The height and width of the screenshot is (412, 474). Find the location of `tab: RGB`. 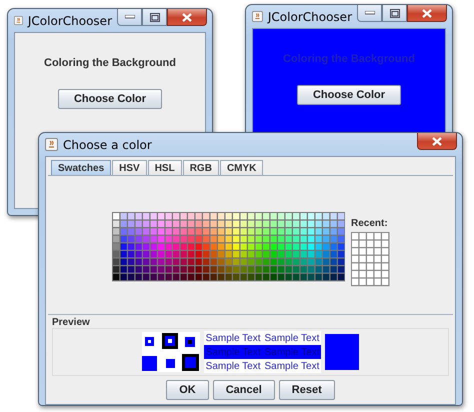

tab: RGB is located at coordinates (200, 167).